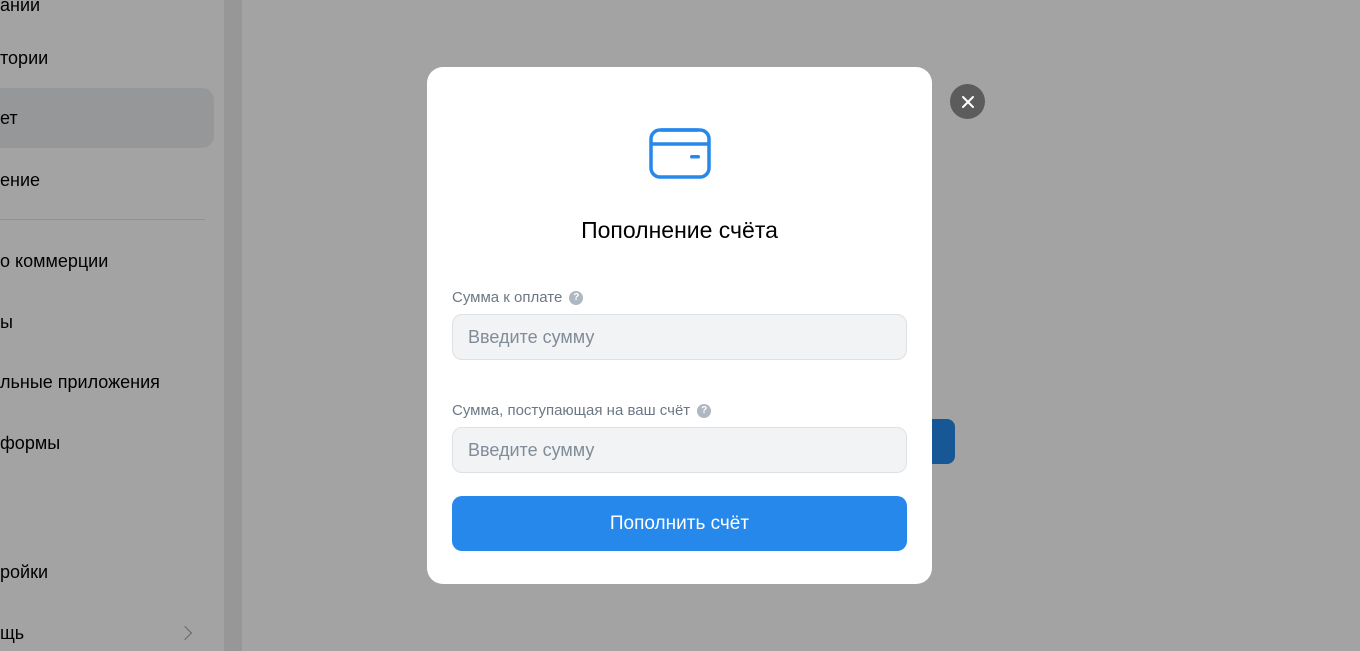 The width and height of the screenshot is (1360, 651). Describe the element at coordinates (679, 337) in the screenshot. I see `amount-input` at that location.